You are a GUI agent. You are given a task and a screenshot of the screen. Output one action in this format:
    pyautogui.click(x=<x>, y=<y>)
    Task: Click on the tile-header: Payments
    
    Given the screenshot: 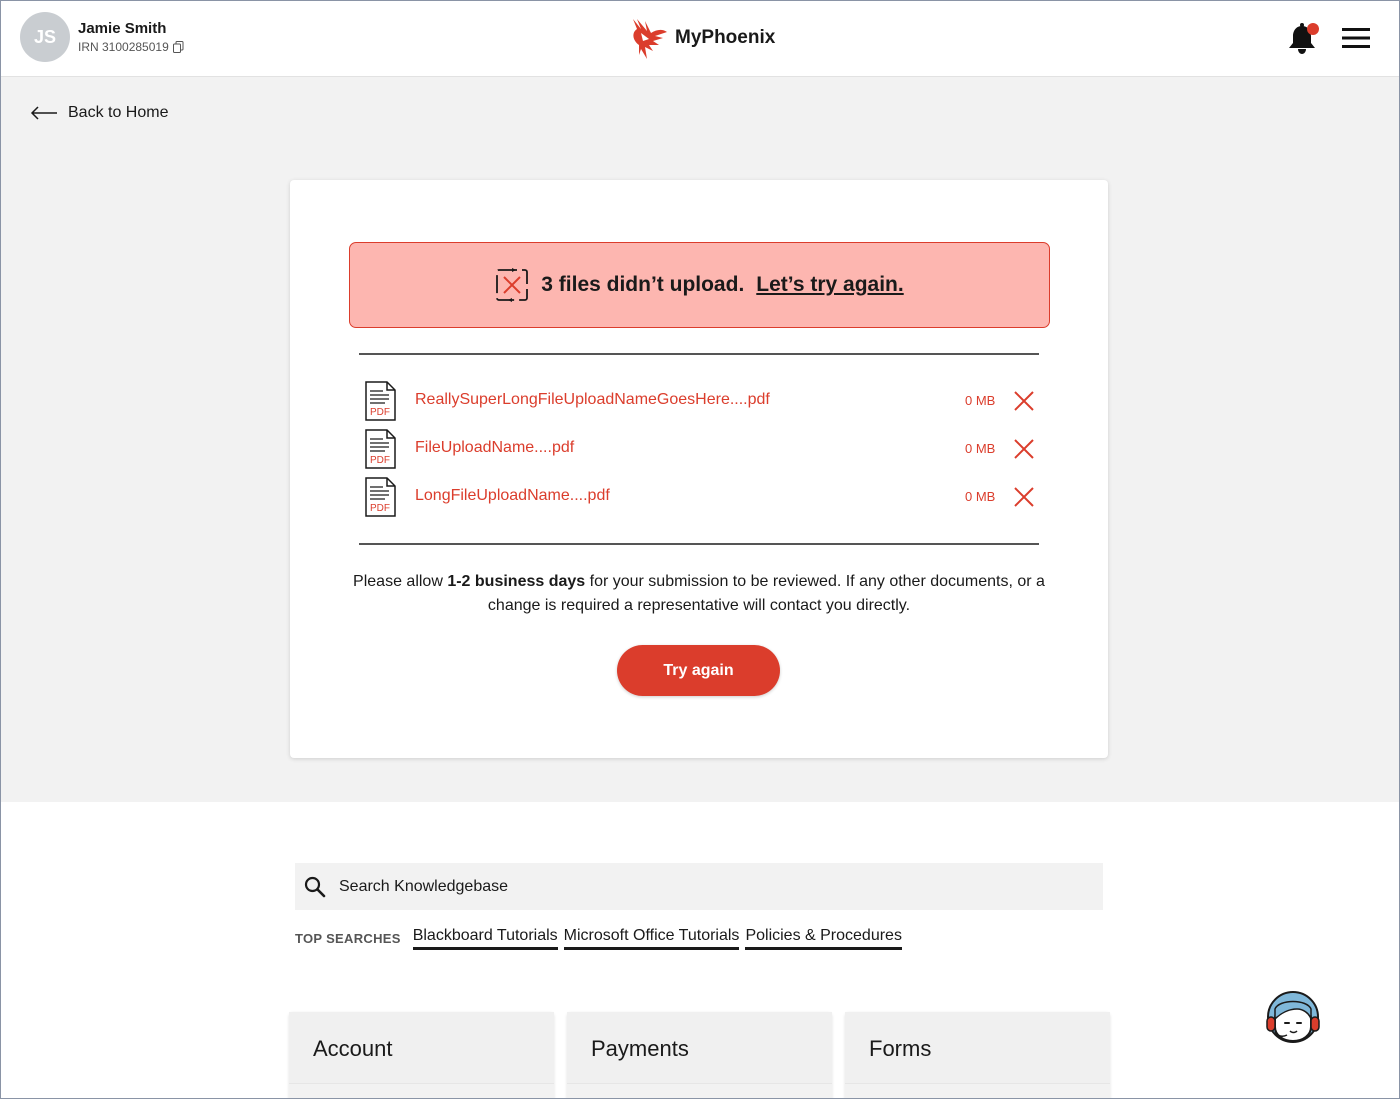 What is the action you would take?
    pyautogui.click(x=699, y=1048)
    